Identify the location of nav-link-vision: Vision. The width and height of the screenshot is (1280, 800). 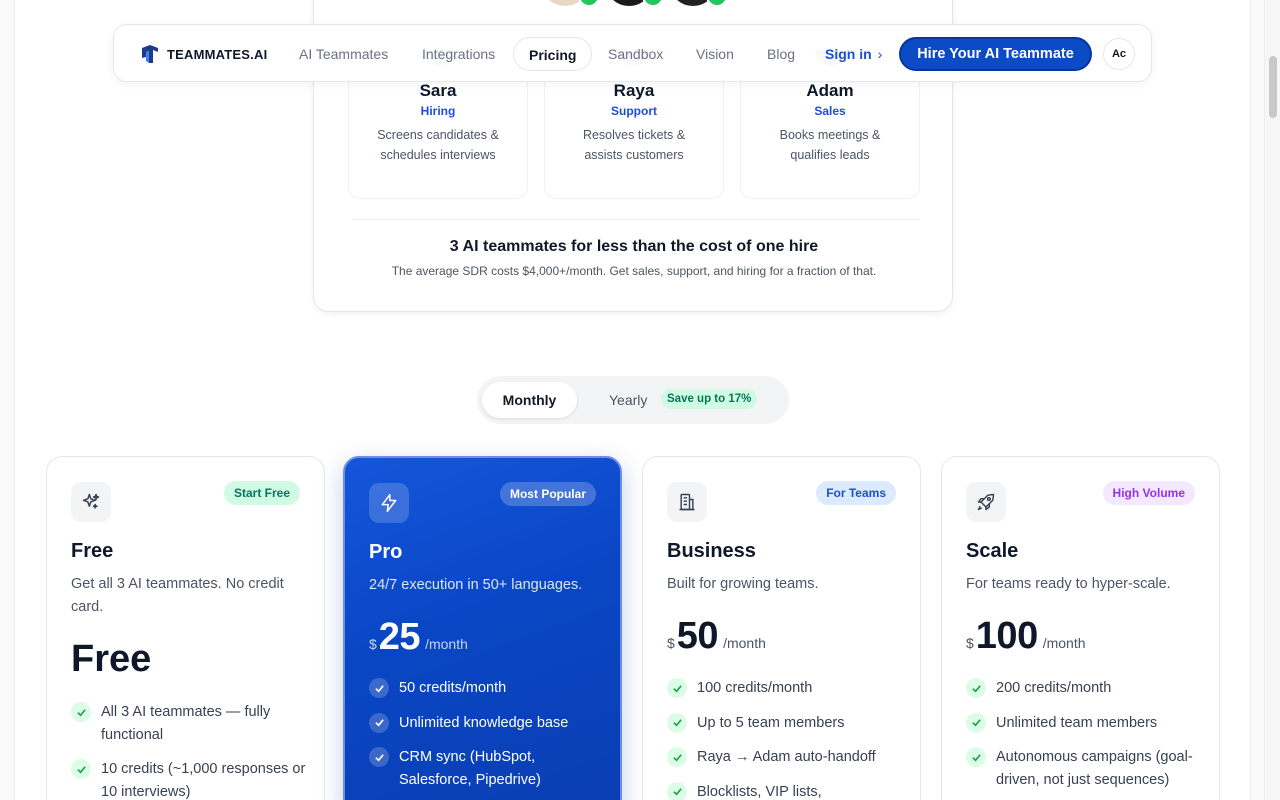
(715, 54).